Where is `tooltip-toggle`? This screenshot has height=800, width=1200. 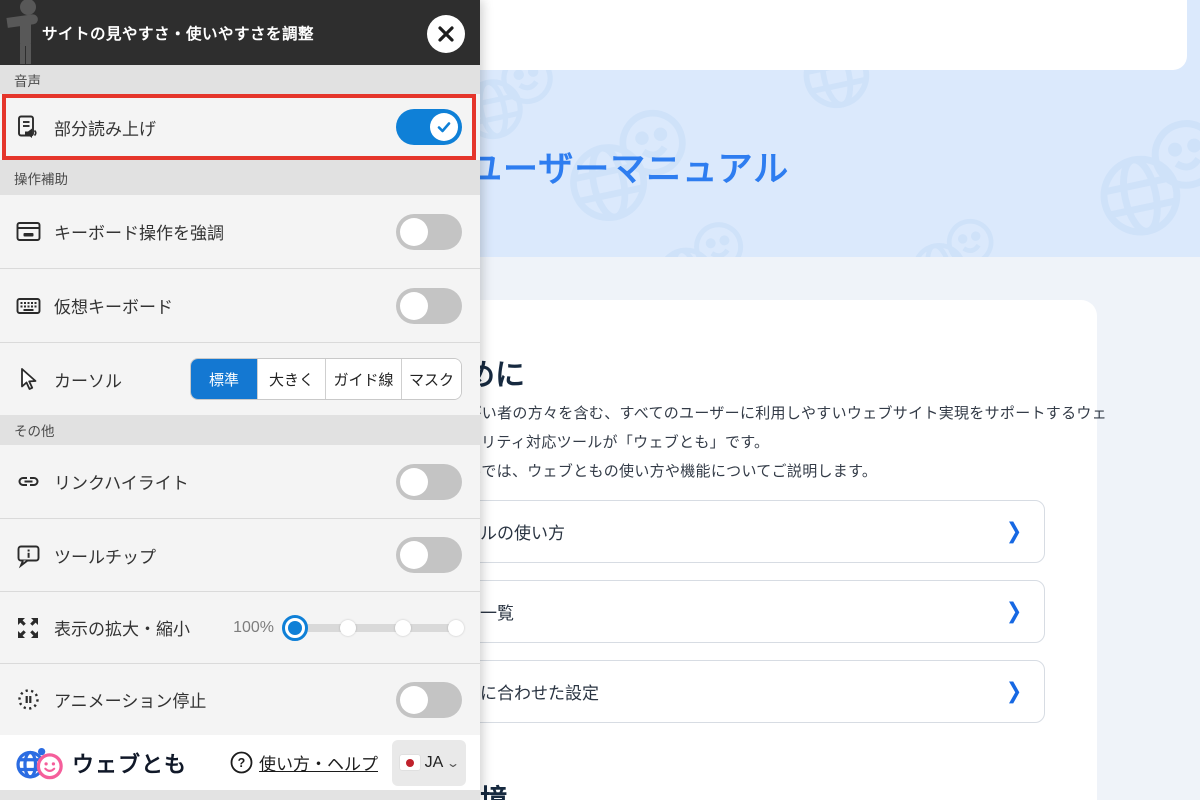 tooltip-toggle is located at coordinates (429, 555).